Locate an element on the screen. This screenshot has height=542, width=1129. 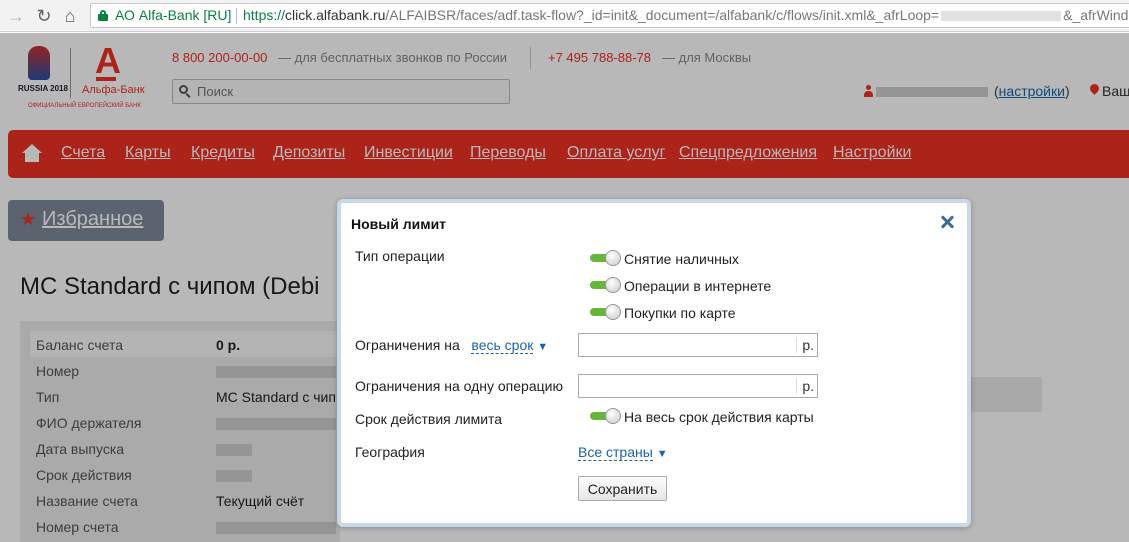
limit-period-dropdown: весь срок is located at coordinates (502, 345).